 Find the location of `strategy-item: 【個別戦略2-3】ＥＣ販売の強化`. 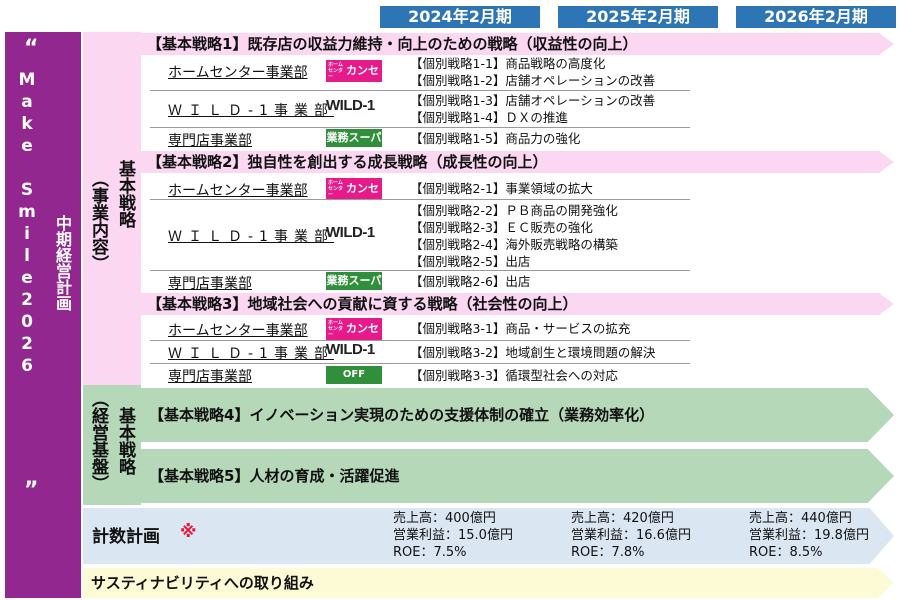

strategy-item: 【個別戦略2-3】ＥＣ販売の強化 is located at coordinates (501, 227).